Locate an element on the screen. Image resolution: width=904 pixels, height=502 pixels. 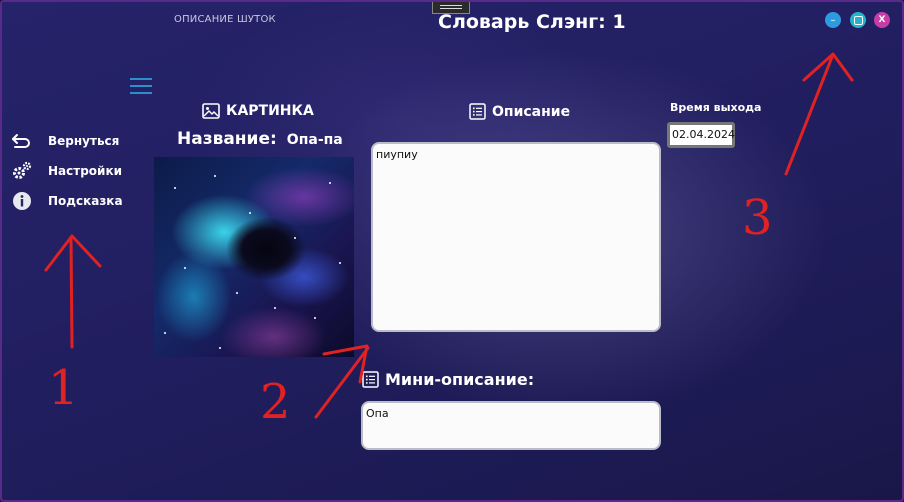
name-label: Название: is located at coordinates (227, 139).